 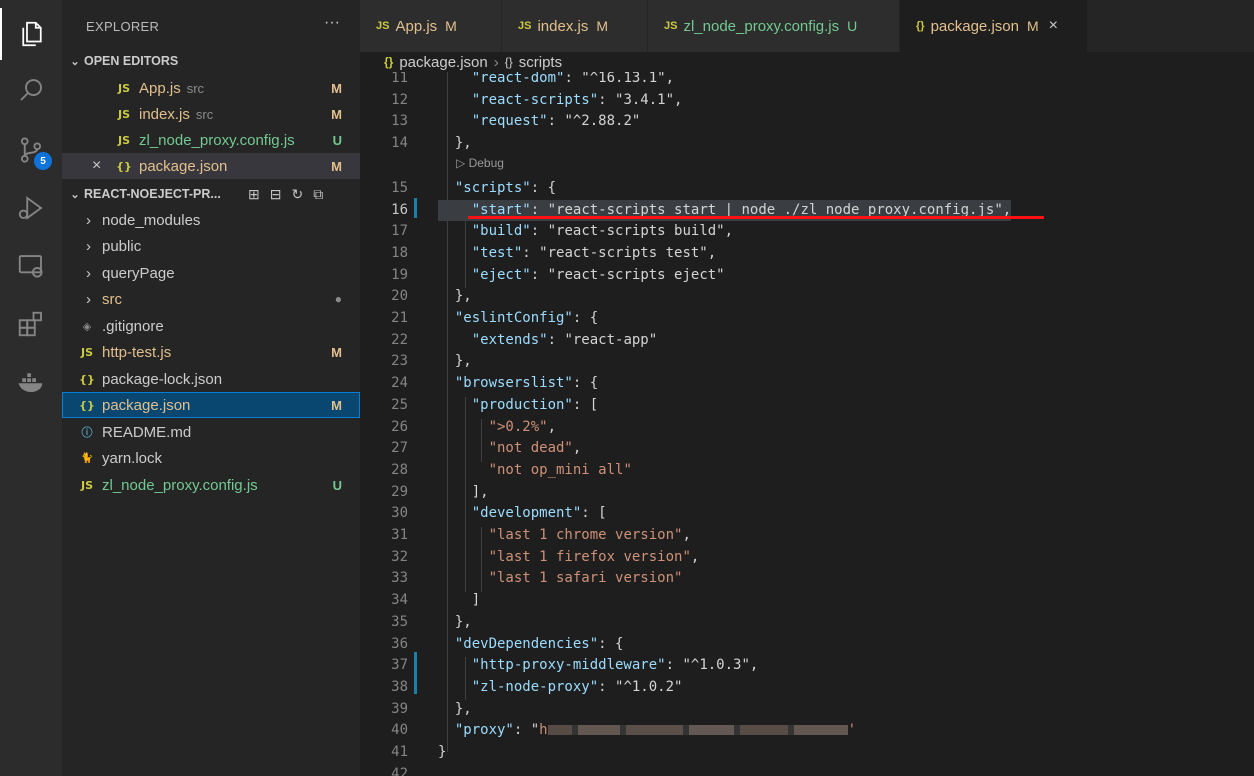 What do you see at coordinates (994, 26) in the screenshot?
I see `tab-package-json: {} package.json M ×` at bounding box center [994, 26].